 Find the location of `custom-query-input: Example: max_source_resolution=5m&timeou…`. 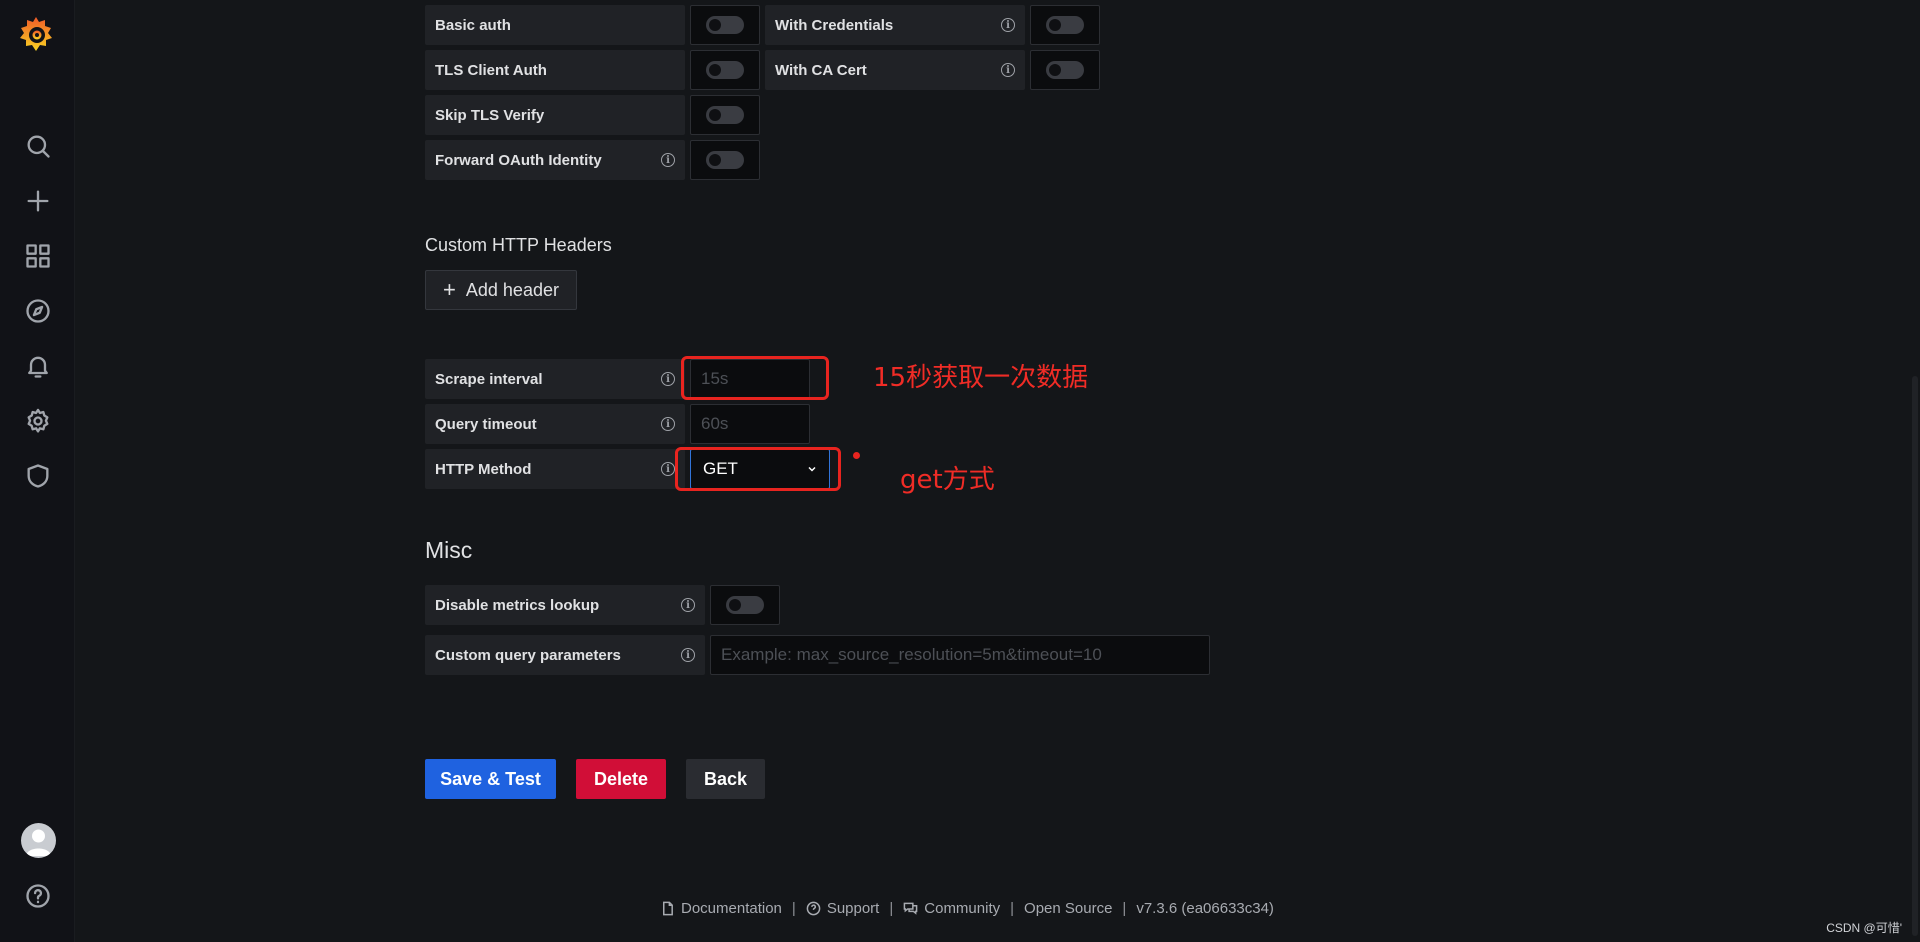

custom-query-input: Example: max_source_resolution=5m&timeou… is located at coordinates (960, 655).